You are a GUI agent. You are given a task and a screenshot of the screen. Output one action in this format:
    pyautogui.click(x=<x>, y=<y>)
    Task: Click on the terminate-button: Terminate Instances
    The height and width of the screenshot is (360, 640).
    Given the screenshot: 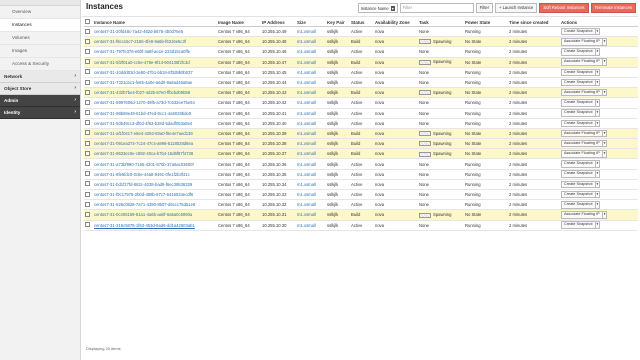 What is the action you would take?
    pyautogui.click(x=613, y=8)
    